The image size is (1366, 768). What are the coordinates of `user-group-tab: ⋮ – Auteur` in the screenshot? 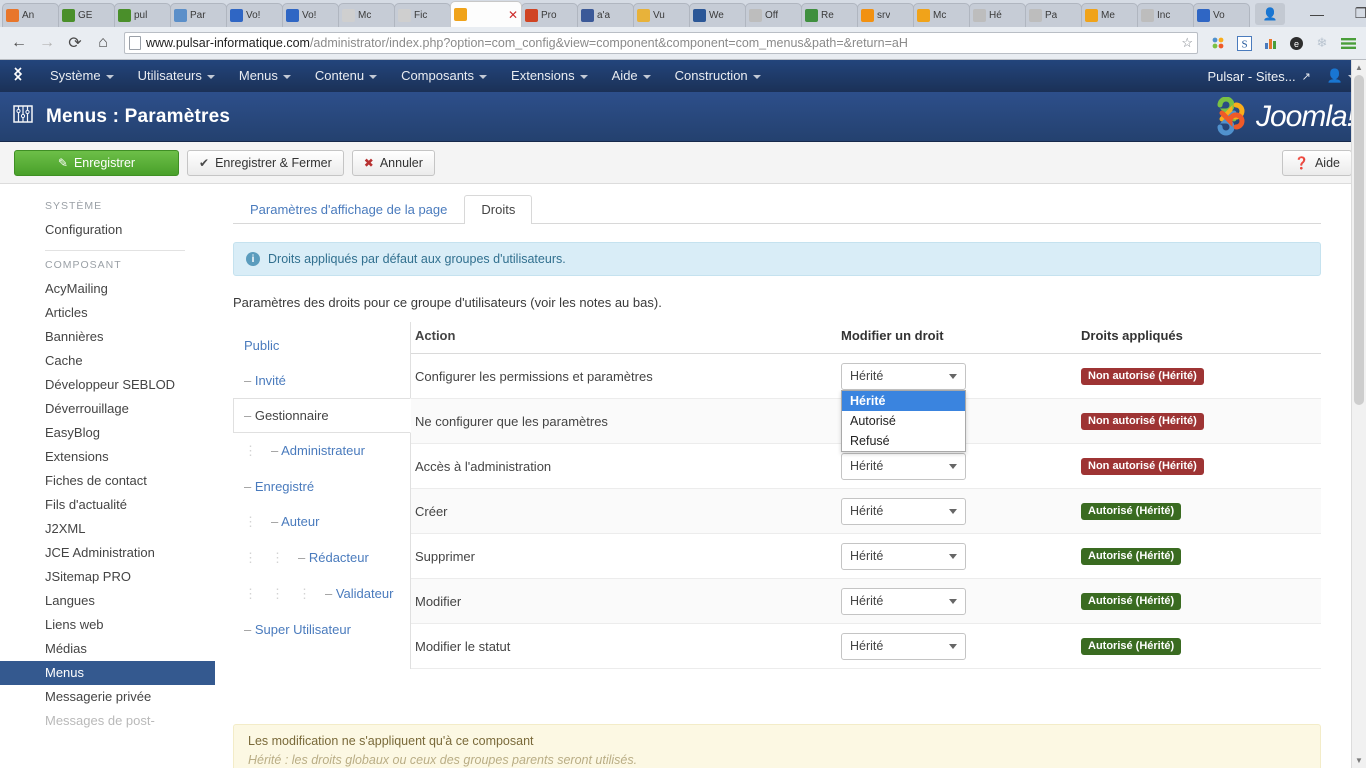 It's located at (321, 522).